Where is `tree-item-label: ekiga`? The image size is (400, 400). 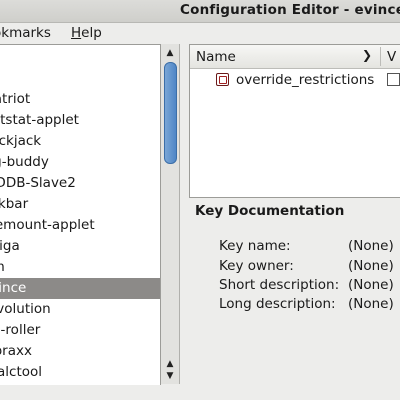
tree-item-label: ekiga is located at coordinates (10, 246).